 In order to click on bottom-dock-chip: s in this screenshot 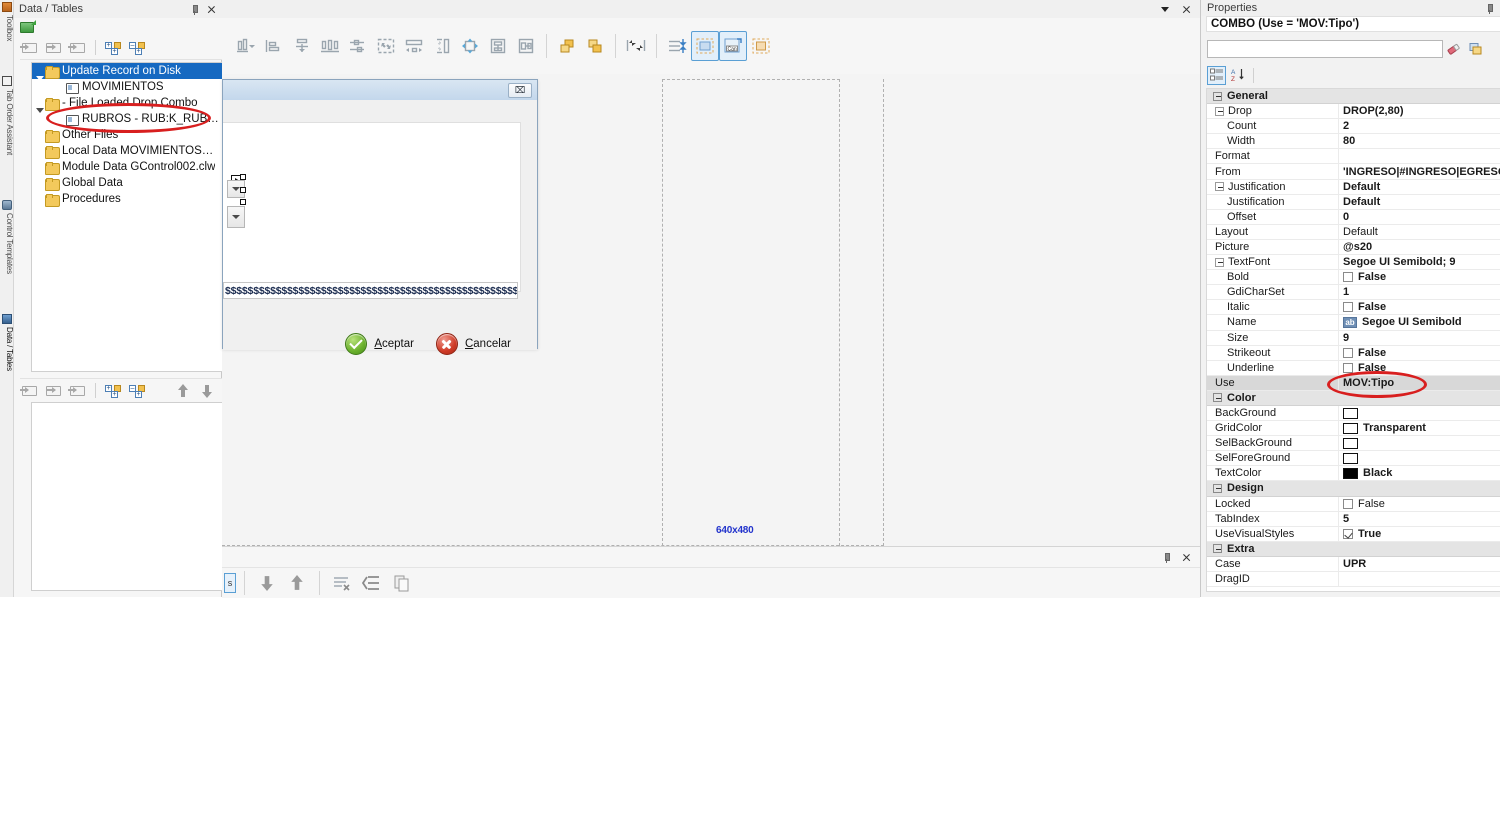, I will do `click(230, 583)`.